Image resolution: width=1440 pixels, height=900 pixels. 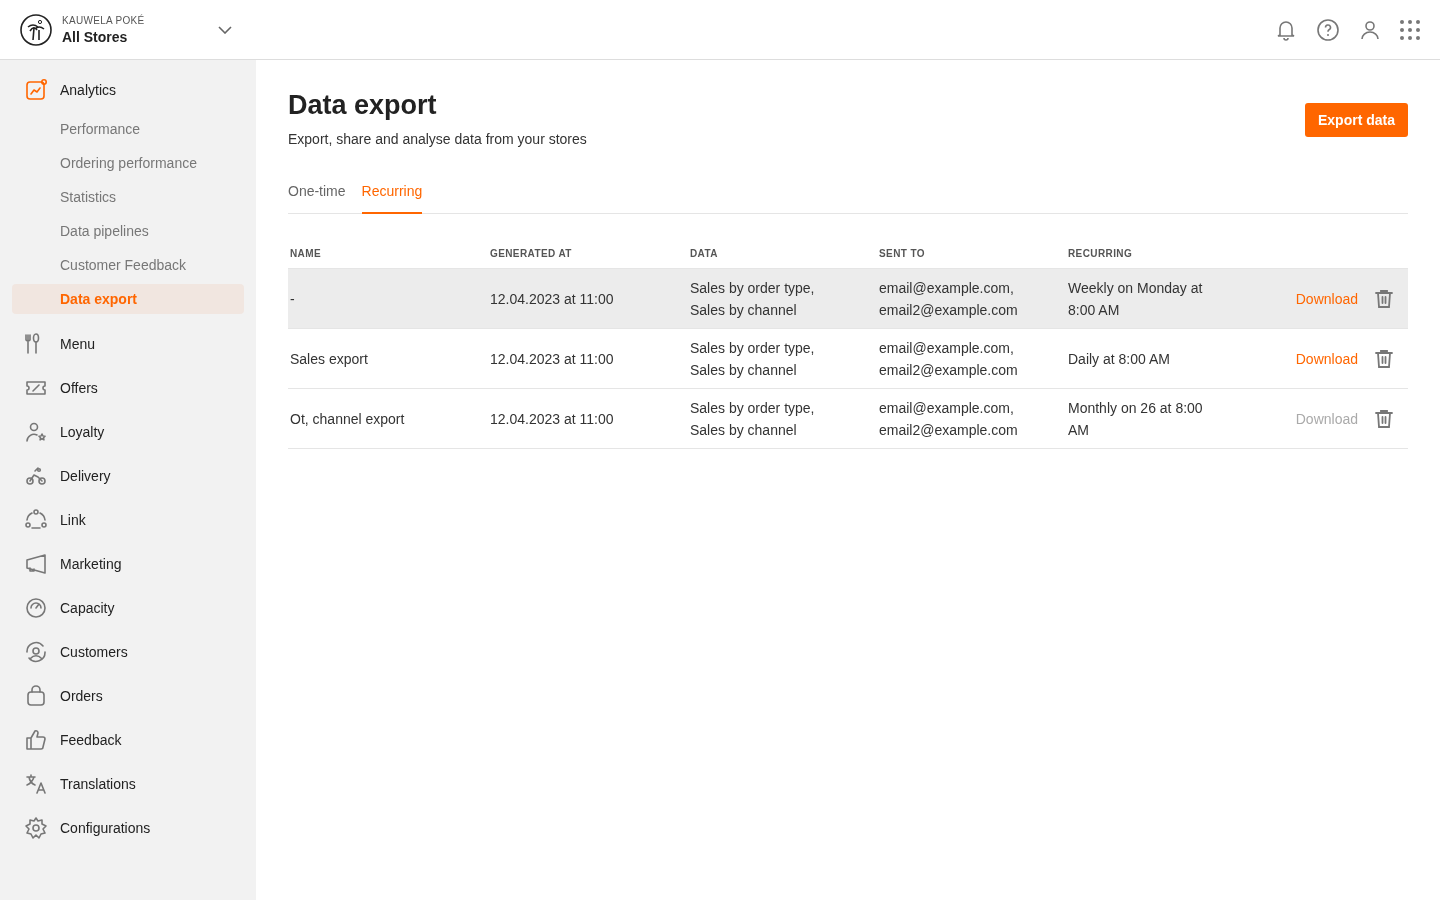 I want to click on sidebar-subitem: Customer Feedback, so click(x=128, y=265).